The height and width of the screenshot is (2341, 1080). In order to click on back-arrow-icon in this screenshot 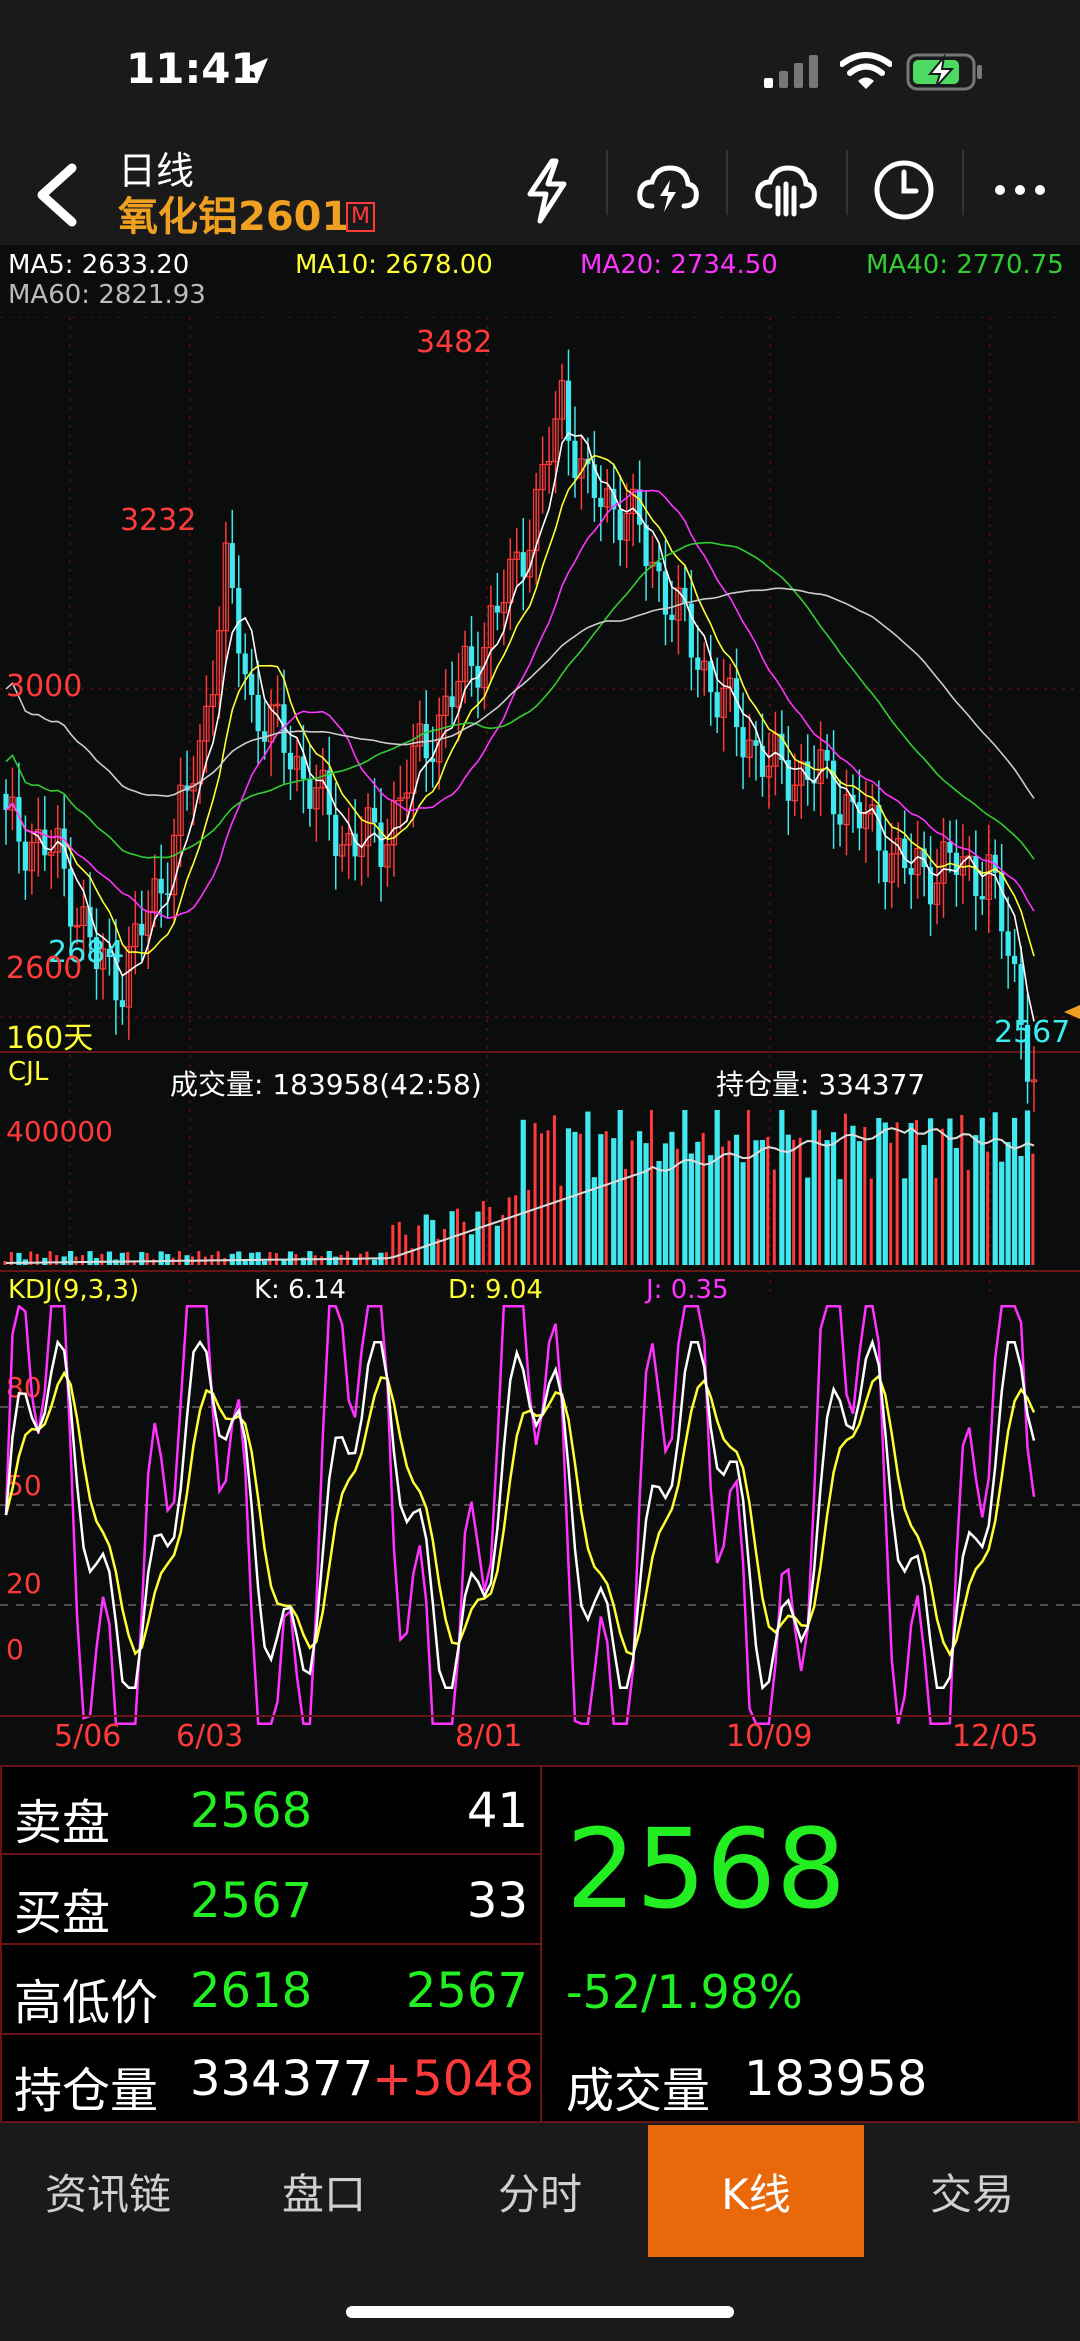, I will do `click(56, 195)`.